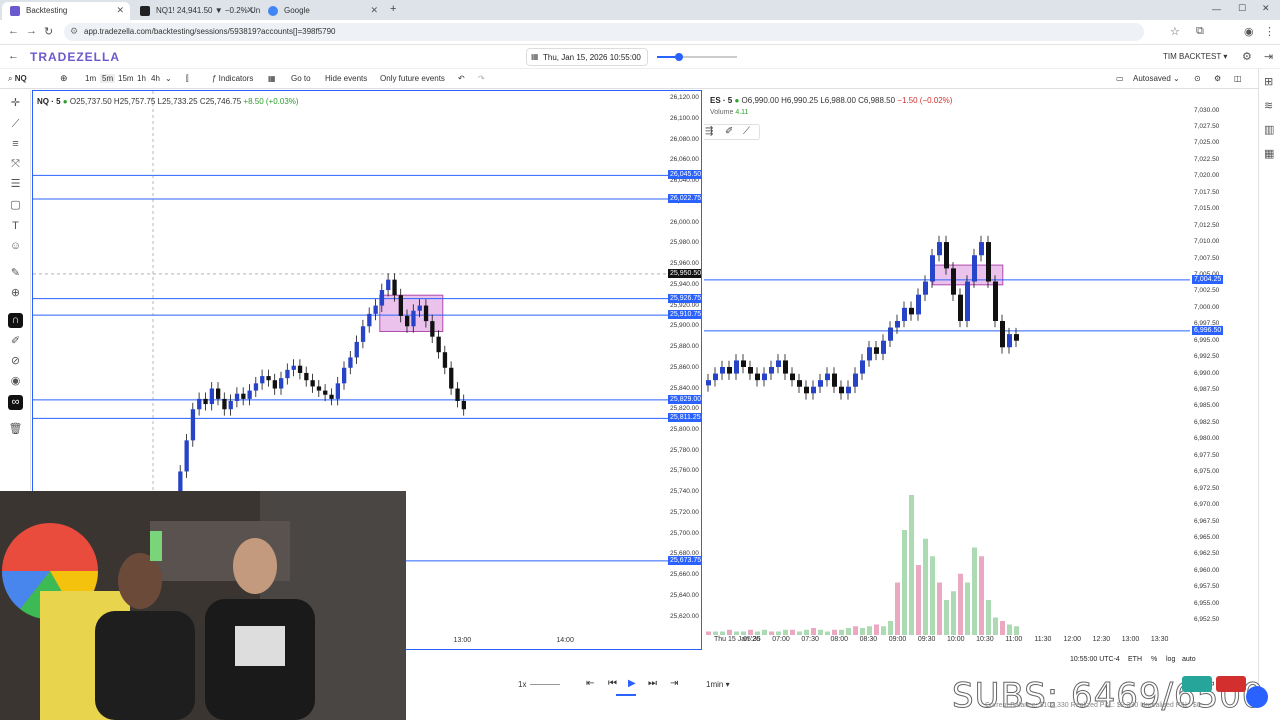  Describe the element at coordinates (685, 560) in the screenshot. I see `price-tag: 25,673.75` at that location.